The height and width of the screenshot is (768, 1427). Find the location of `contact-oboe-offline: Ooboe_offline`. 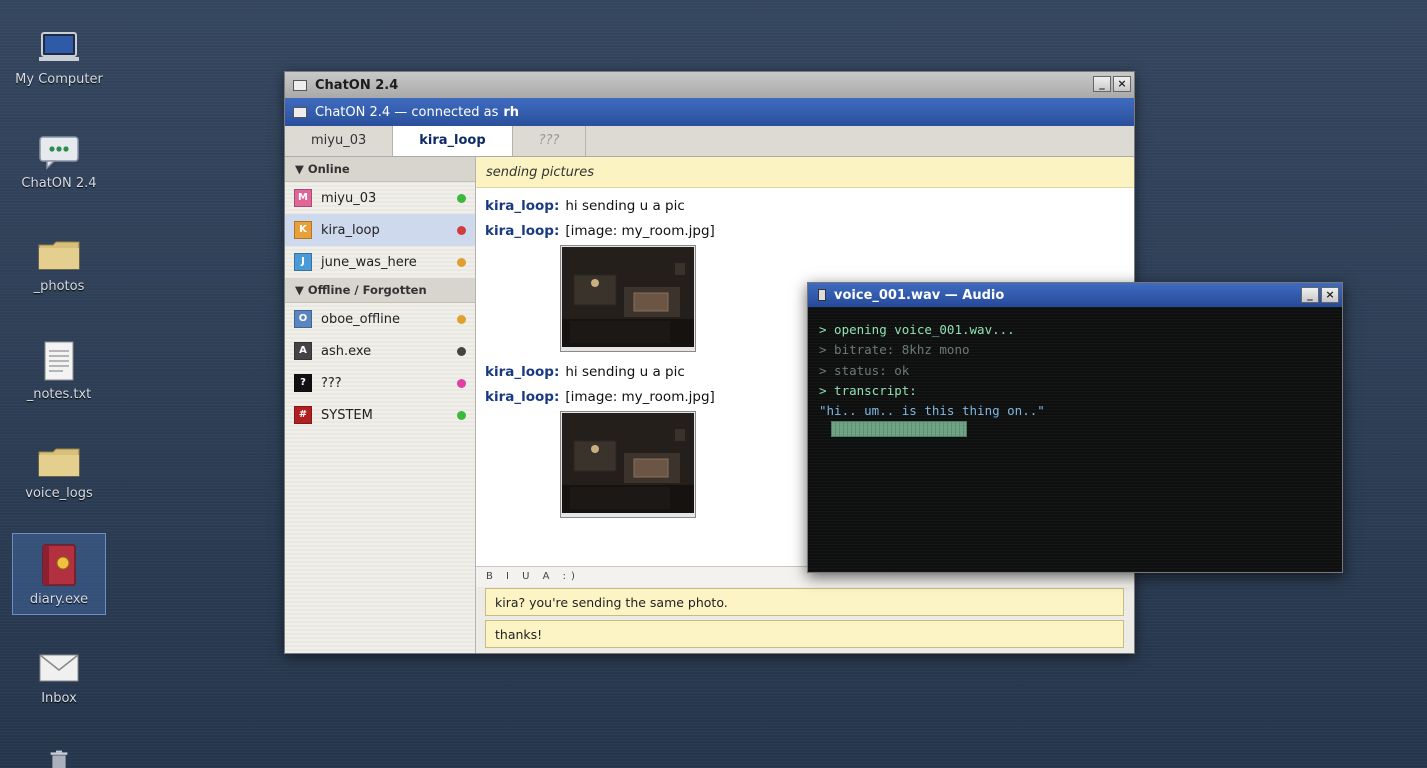

contact-oboe-offline: Ooboe_offline is located at coordinates (380, 319).